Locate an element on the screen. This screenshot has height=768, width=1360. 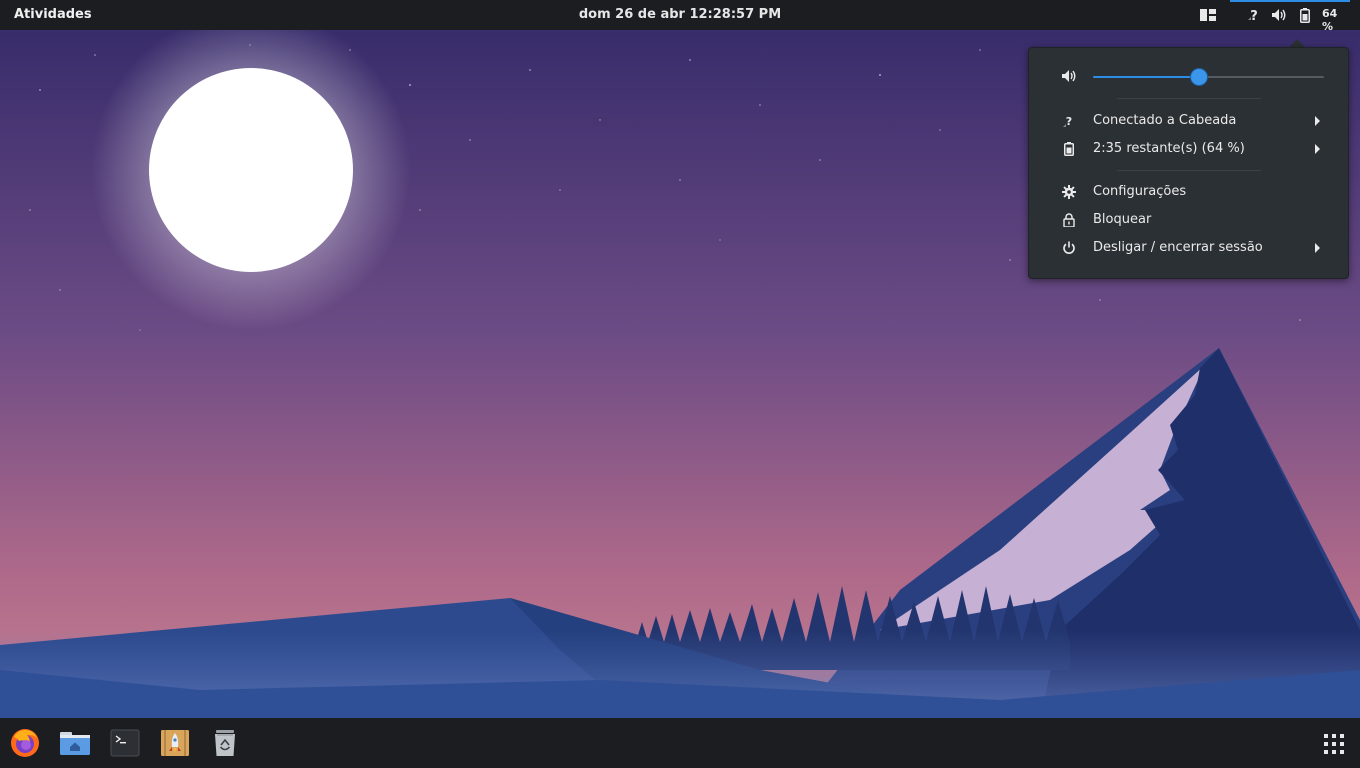
trash-icon is located at coordinates (225, 743).